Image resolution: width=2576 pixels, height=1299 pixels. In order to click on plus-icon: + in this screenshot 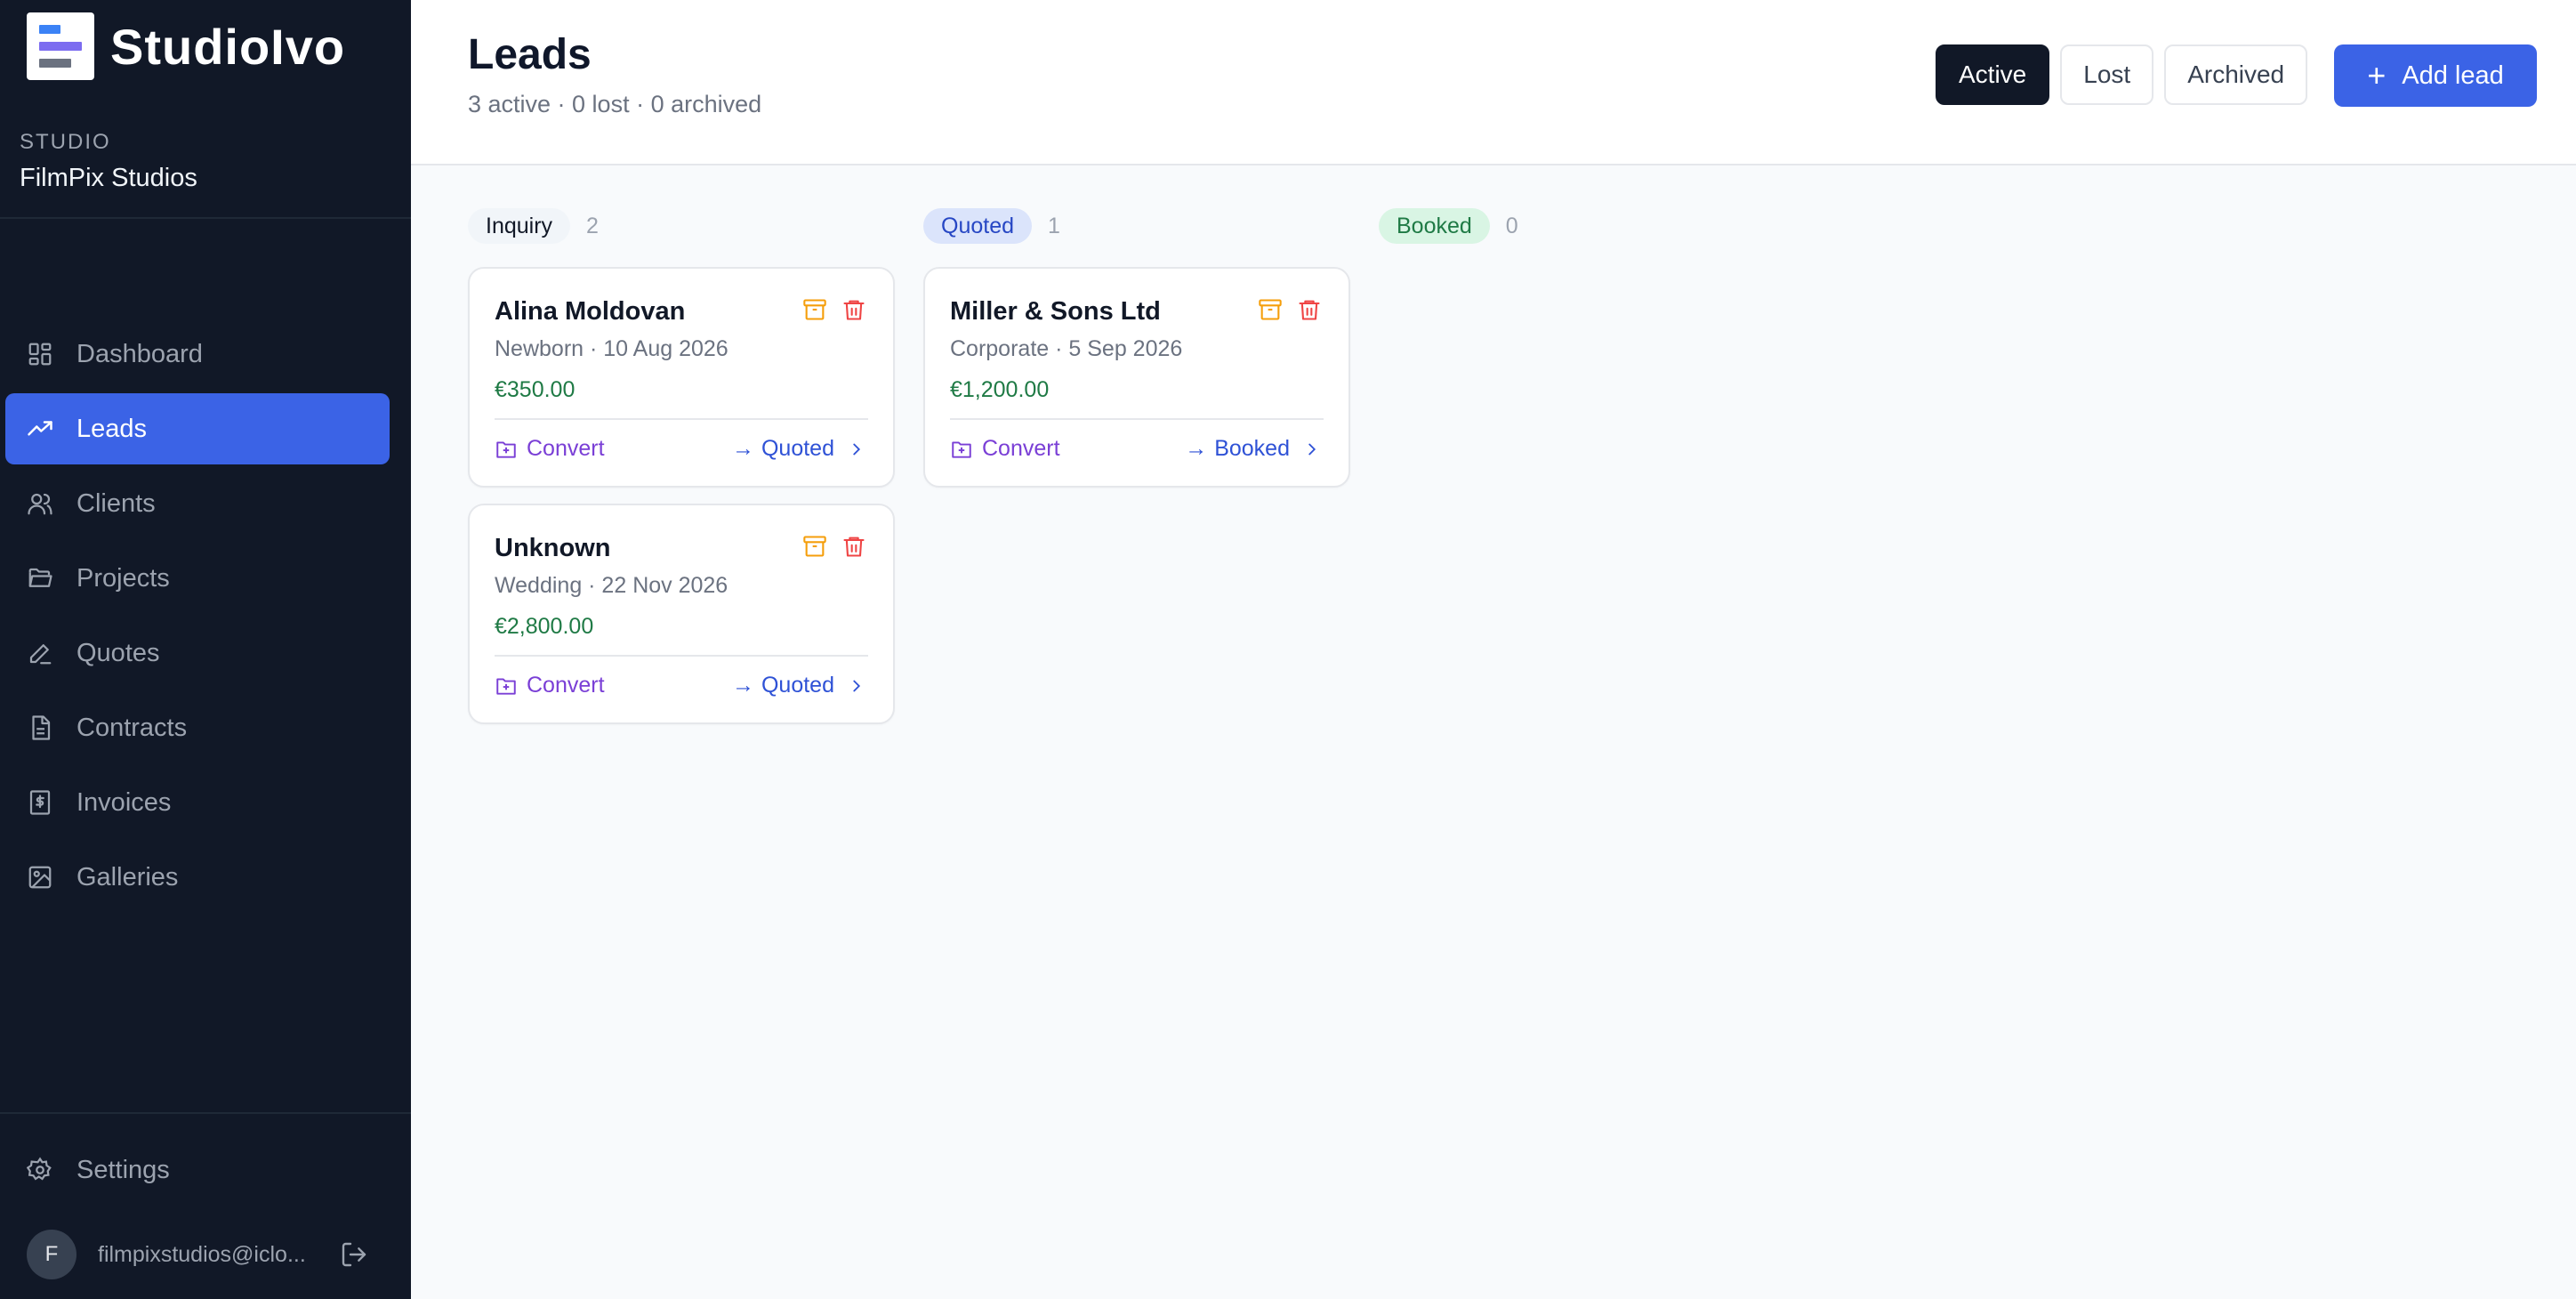, I will do `click(2377, 75)`.